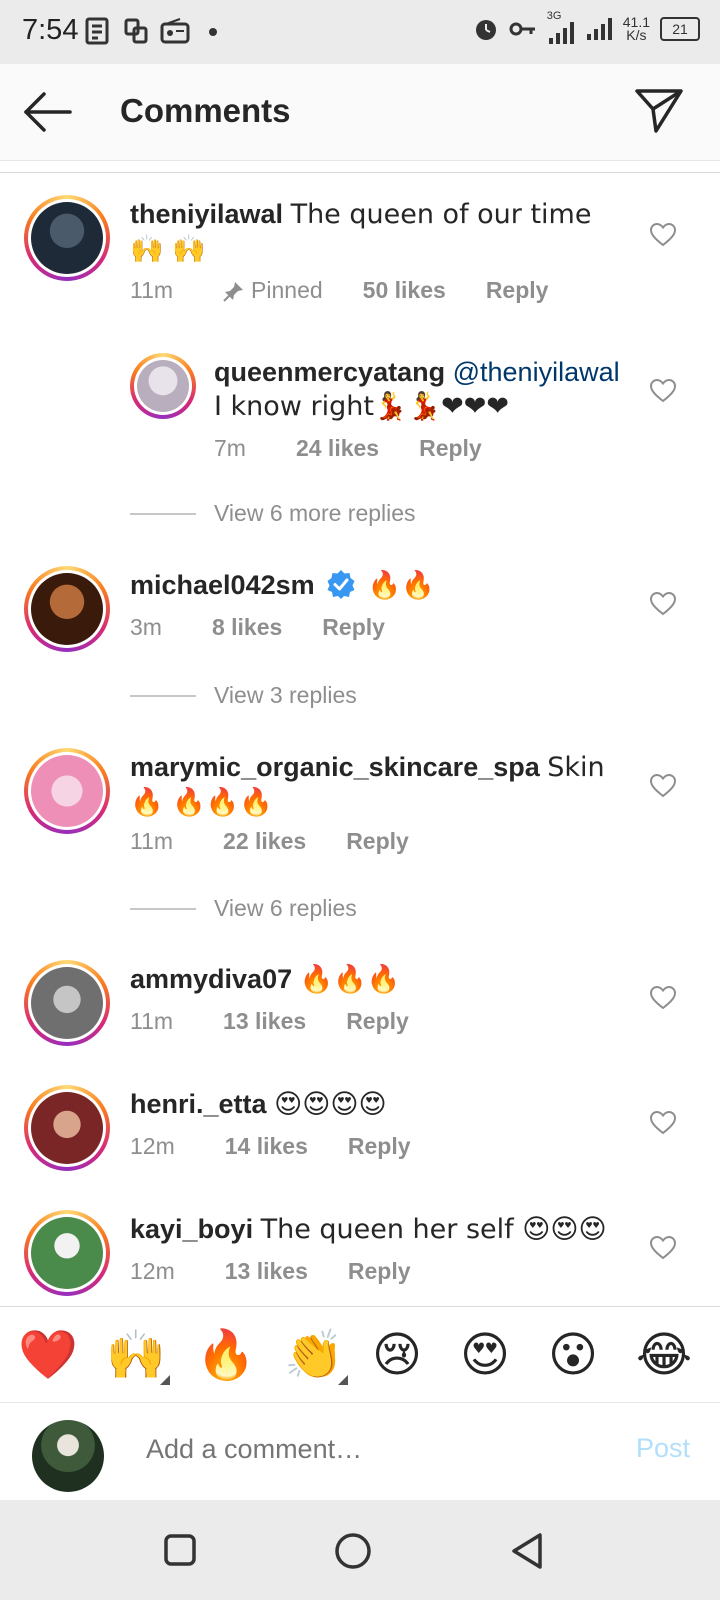  I want to click on emoji-quick-bar: ❤️ 🙌 🔥 👏 😢 😍 😮 😂, so click(360, 1354).